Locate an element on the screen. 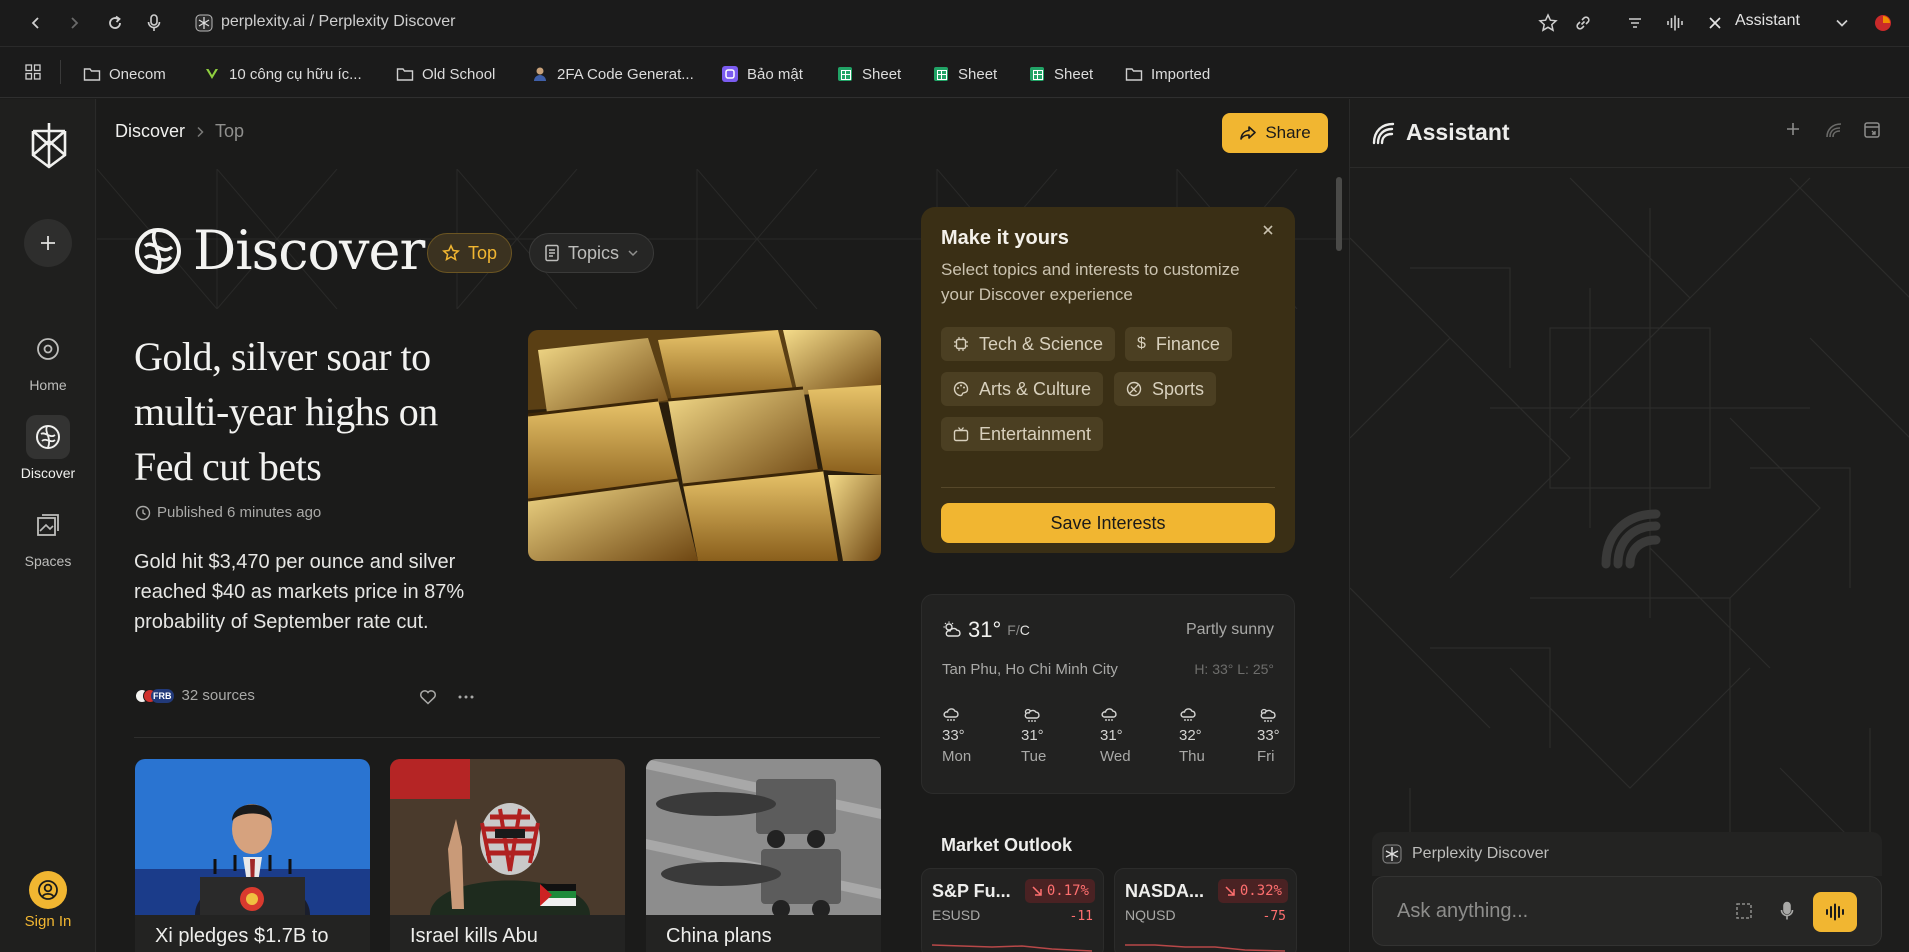 The image size is (1909, 952). audio-wave-icon is located at coordinates (1675, 23).